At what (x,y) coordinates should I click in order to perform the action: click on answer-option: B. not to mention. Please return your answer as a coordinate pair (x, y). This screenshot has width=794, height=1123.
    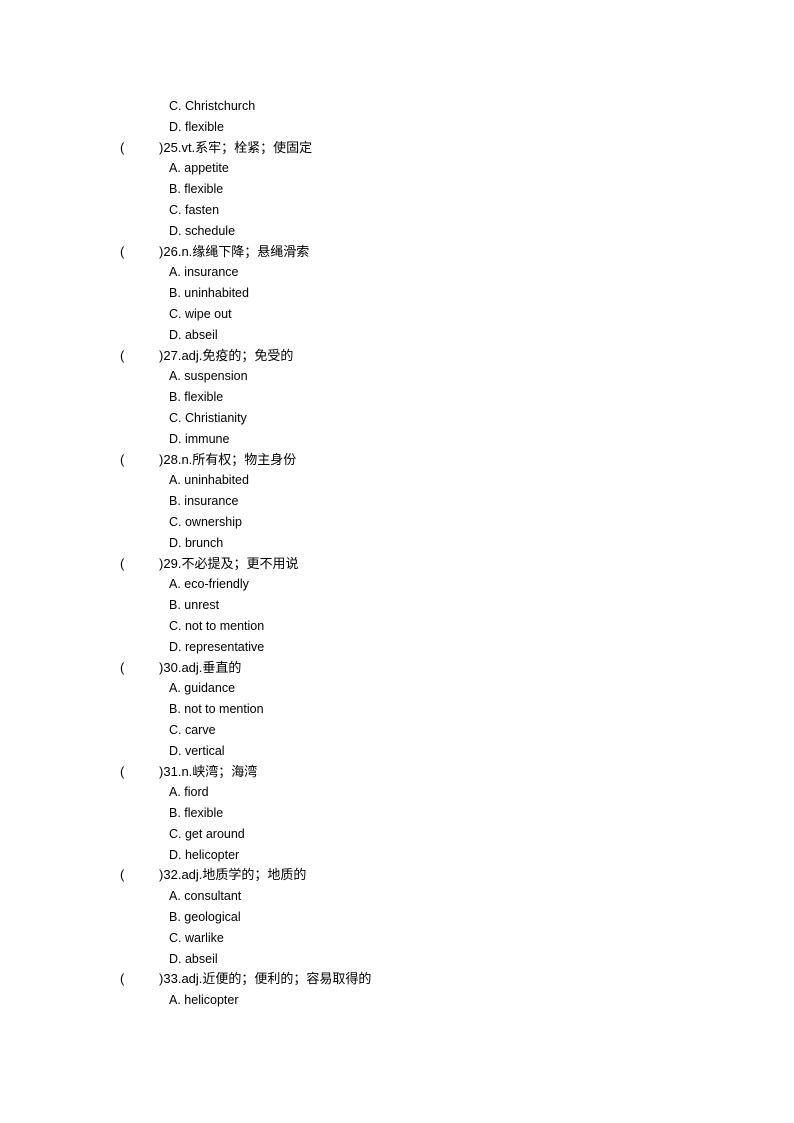
    Looking at the image, I should click on (420, 709).